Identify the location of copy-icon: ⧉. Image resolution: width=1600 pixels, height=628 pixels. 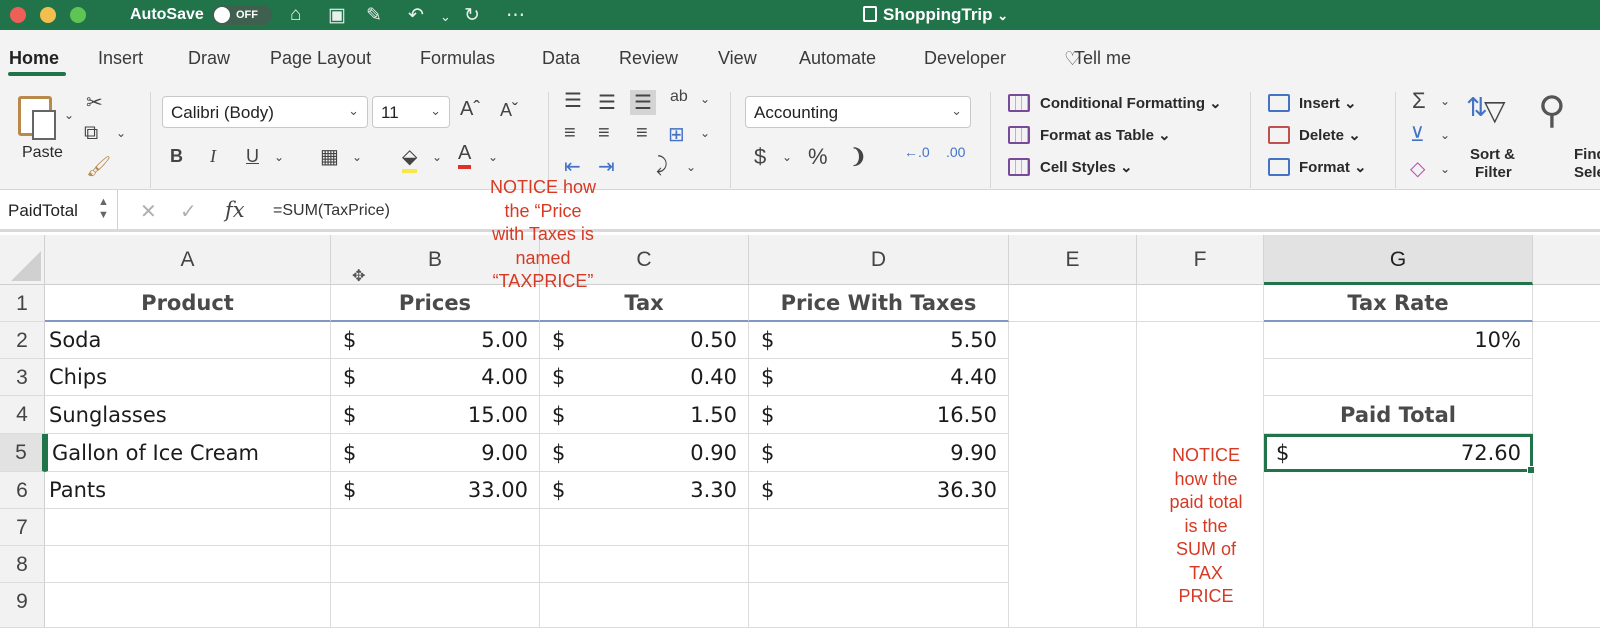
(91, 133).